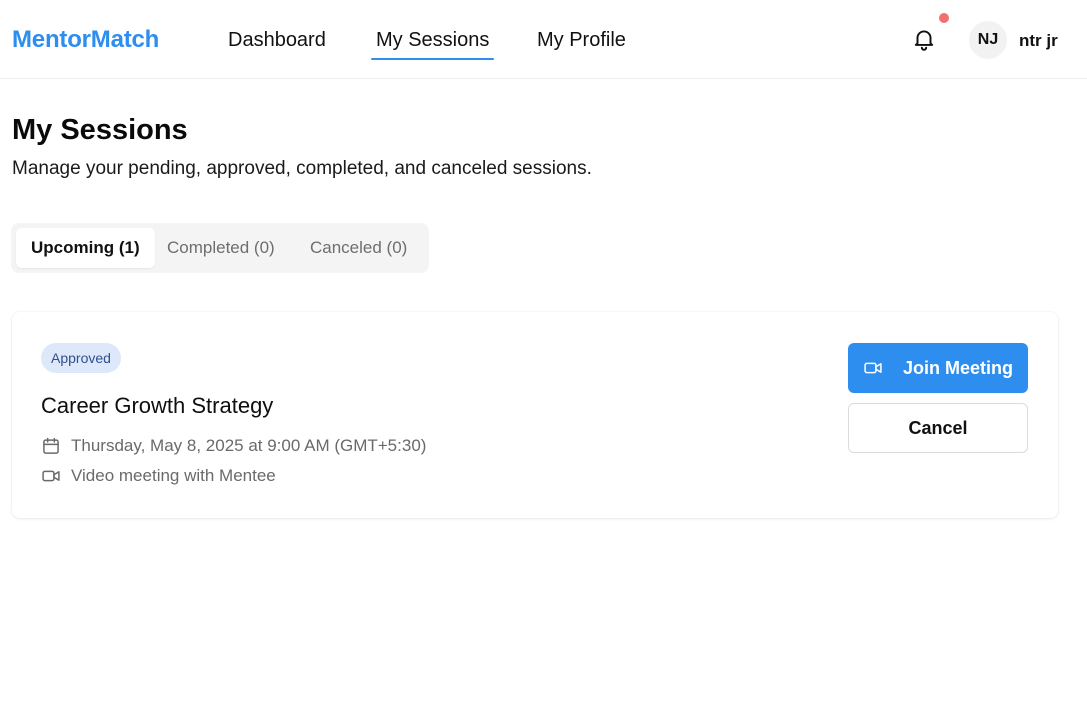 This screenshot has height=723, width=1087. Describe the element at coordinates (277, 40) in the screenshot. I see `nav-item-dashboard: Dashboard` at that location.